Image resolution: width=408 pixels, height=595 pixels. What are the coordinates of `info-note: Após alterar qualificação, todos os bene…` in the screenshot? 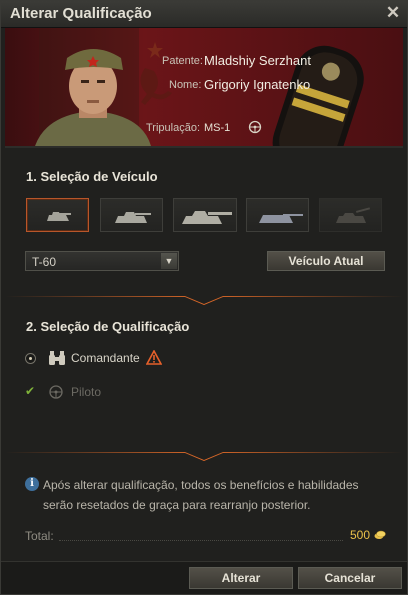 It's located at (201, 495).